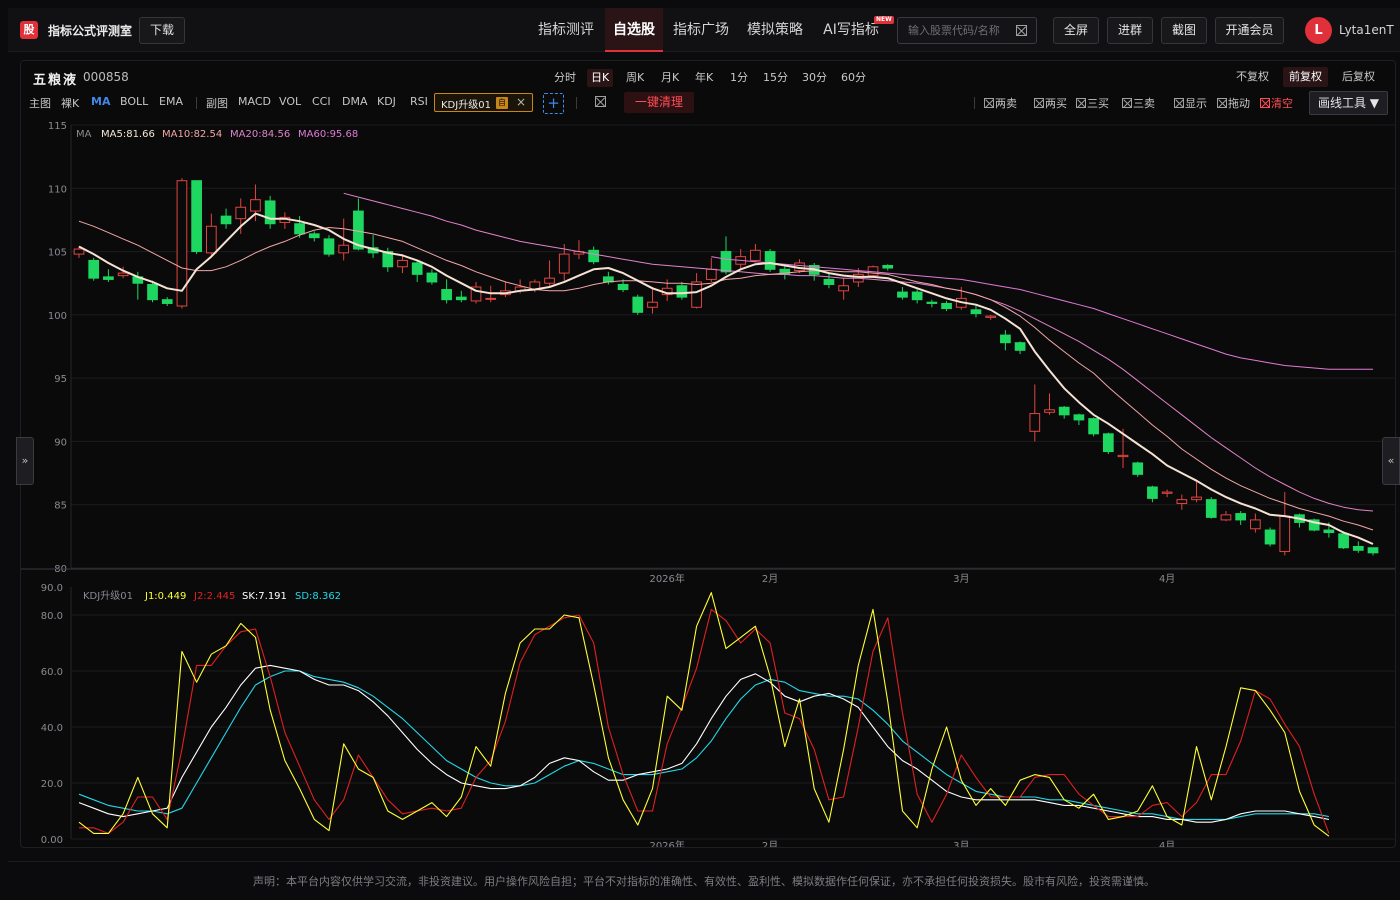 The height and width of the screenshot is (900, 1400). I want to click on add-indicator-button: +, so click(553, 103).